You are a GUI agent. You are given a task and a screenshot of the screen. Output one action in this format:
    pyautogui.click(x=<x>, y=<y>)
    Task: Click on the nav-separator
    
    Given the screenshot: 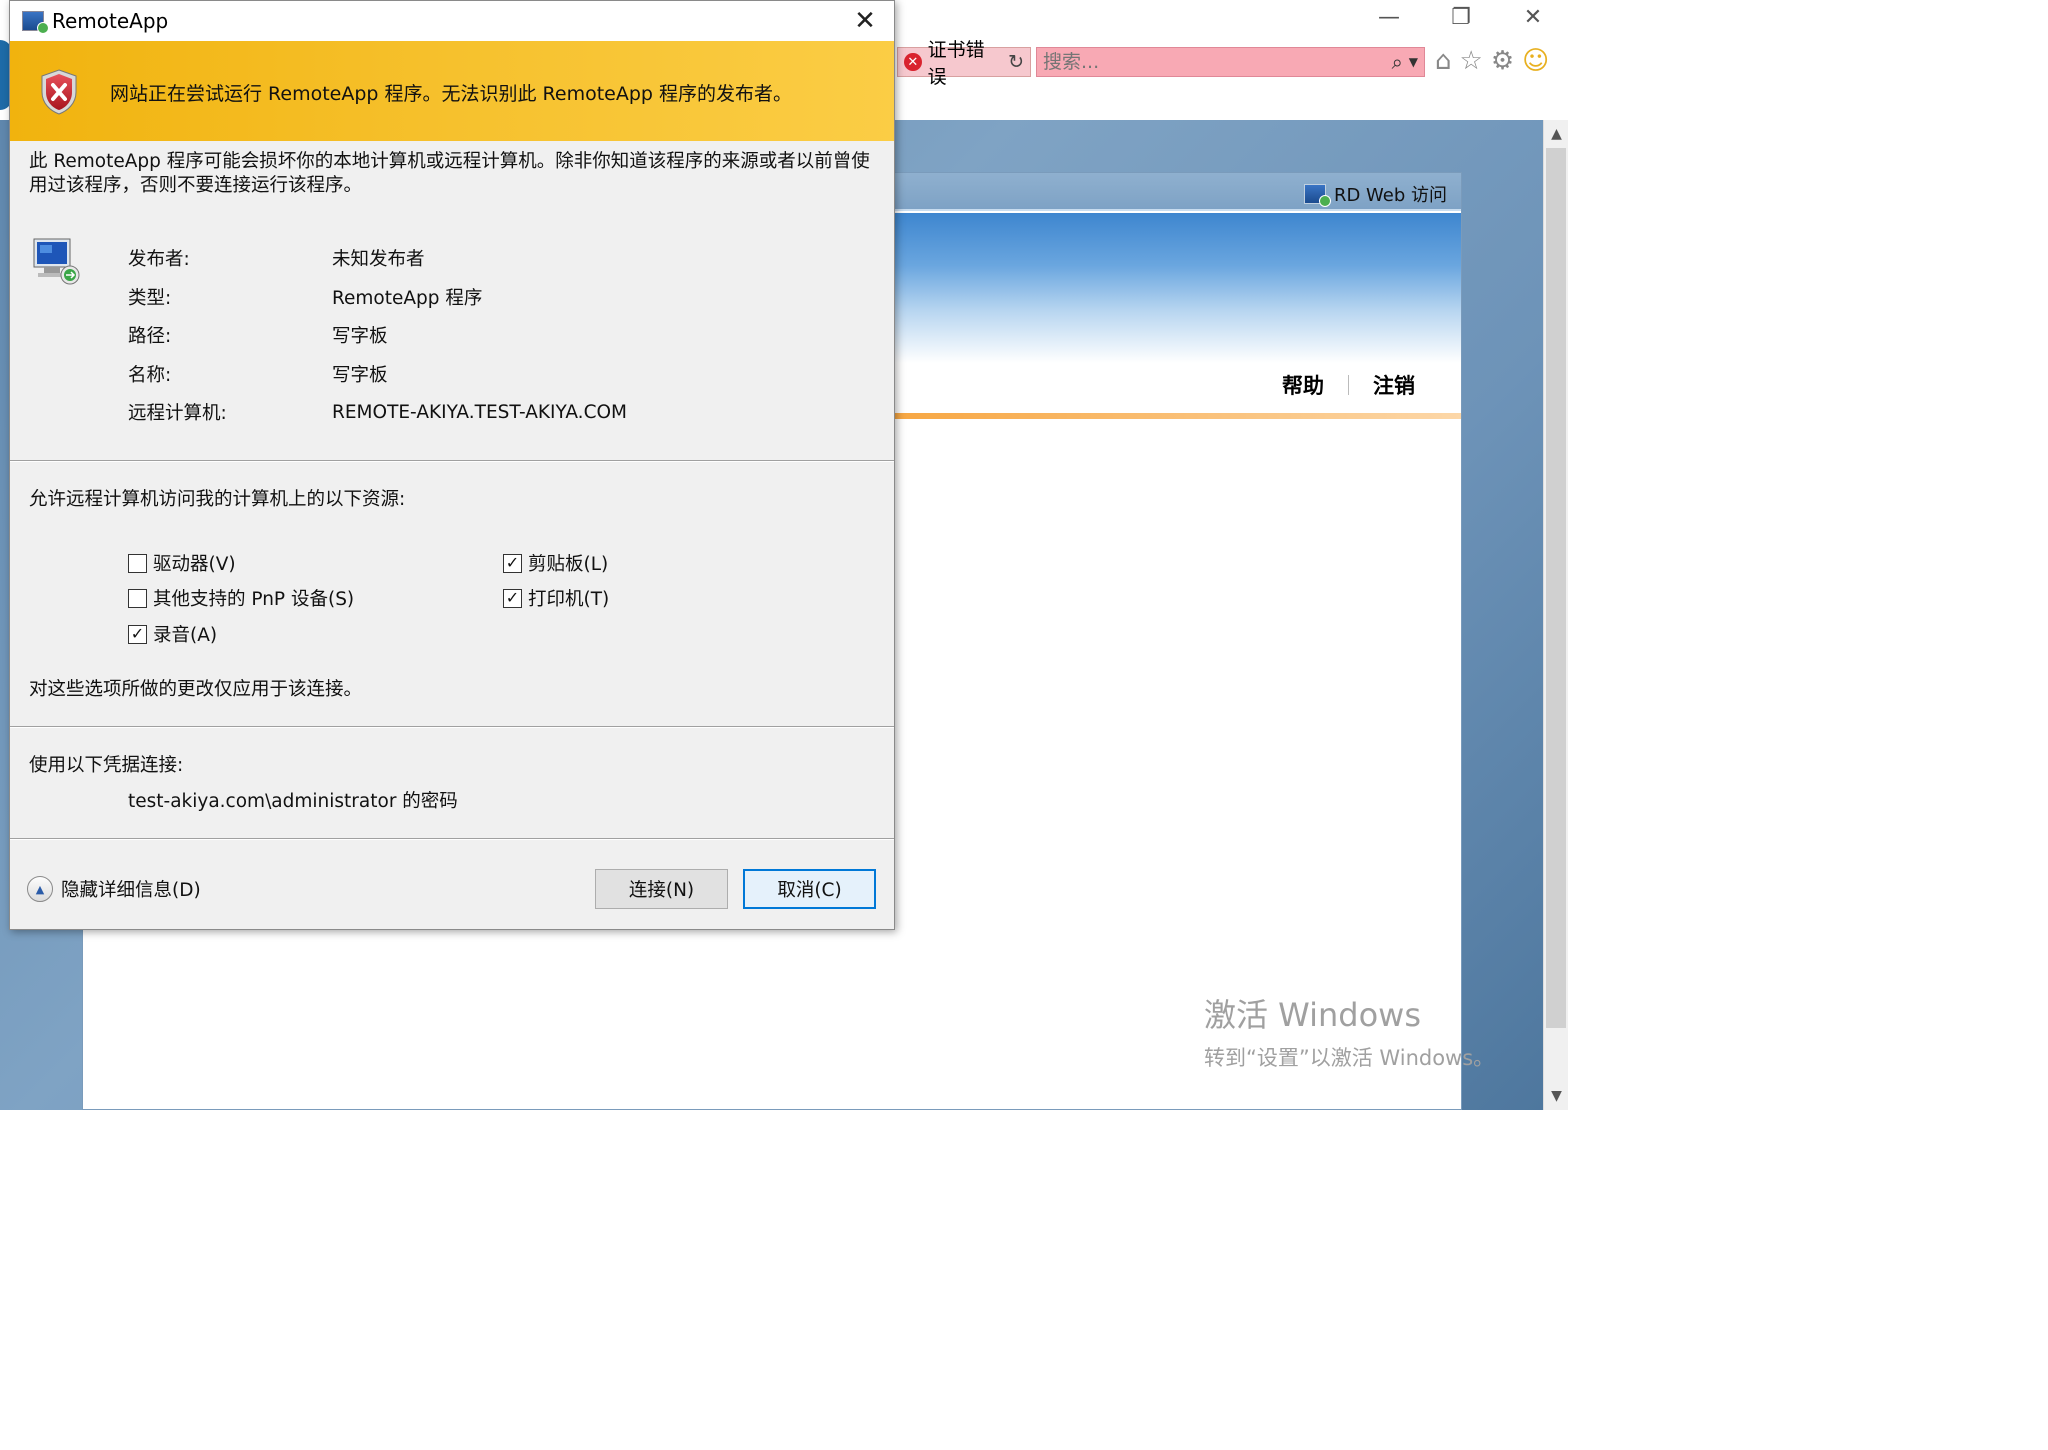 What is the action you would take?
    pyautogui.click(x=1348, y=385)
    